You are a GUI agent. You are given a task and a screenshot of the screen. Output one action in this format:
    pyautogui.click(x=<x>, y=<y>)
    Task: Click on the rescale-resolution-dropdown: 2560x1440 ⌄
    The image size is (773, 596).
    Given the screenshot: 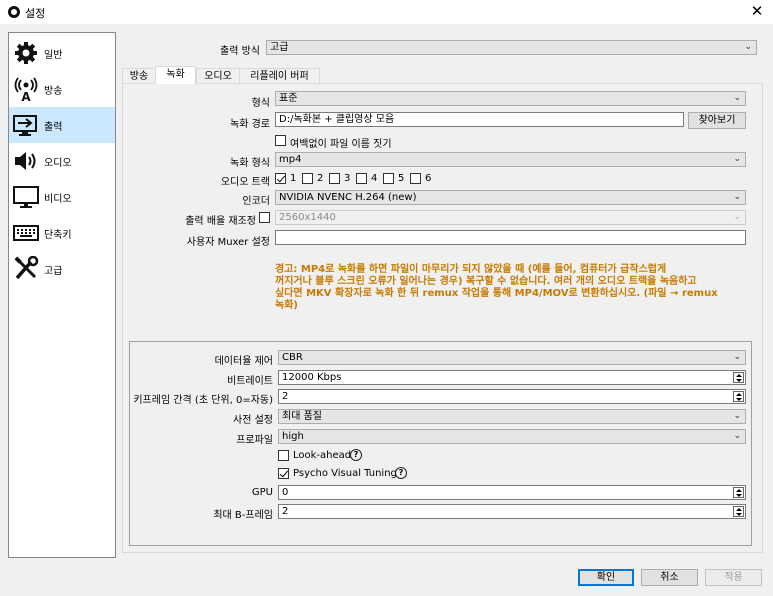 What is the action you would take?
    pyautogui.click(x=510, y=217)
    